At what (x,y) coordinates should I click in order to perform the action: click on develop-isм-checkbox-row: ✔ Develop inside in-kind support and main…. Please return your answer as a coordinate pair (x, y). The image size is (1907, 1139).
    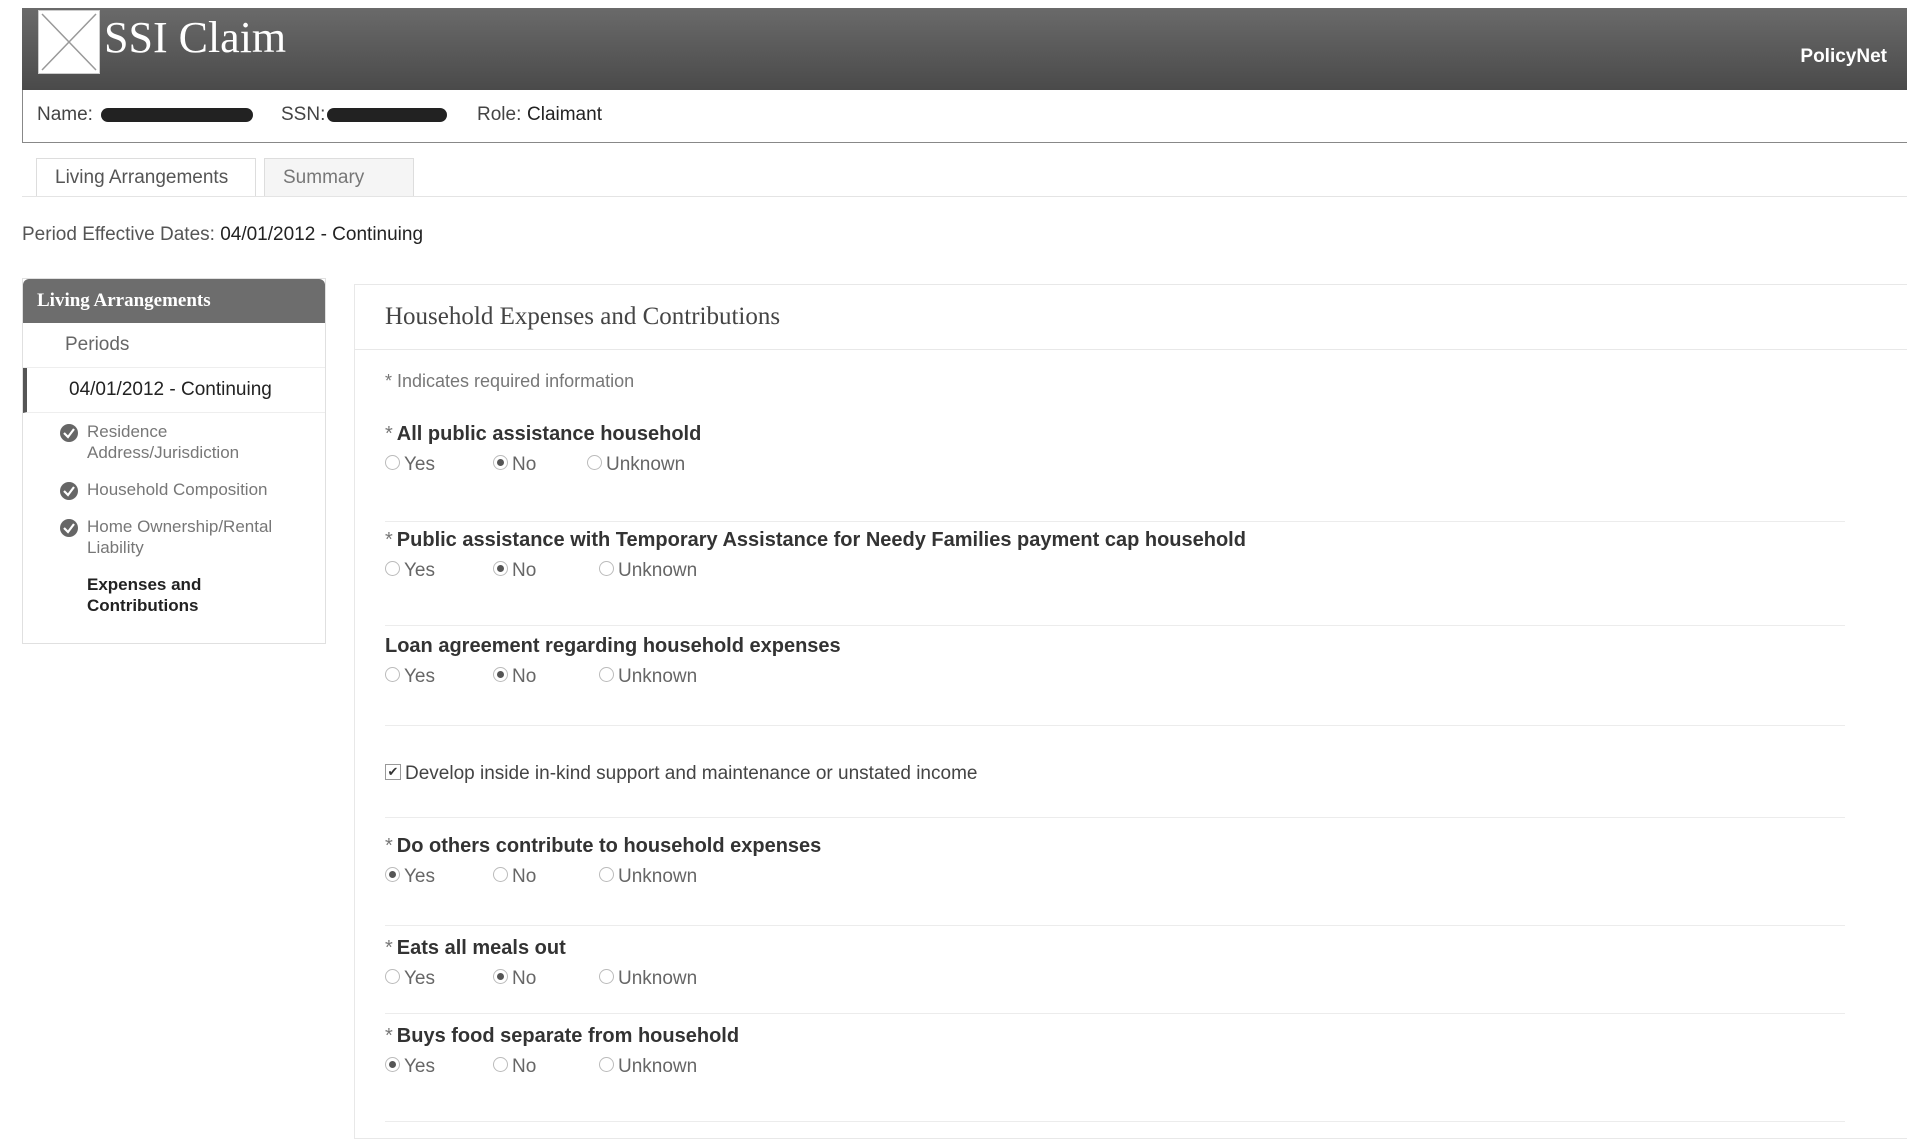
    Looking at the image, I should click on (681, 774).